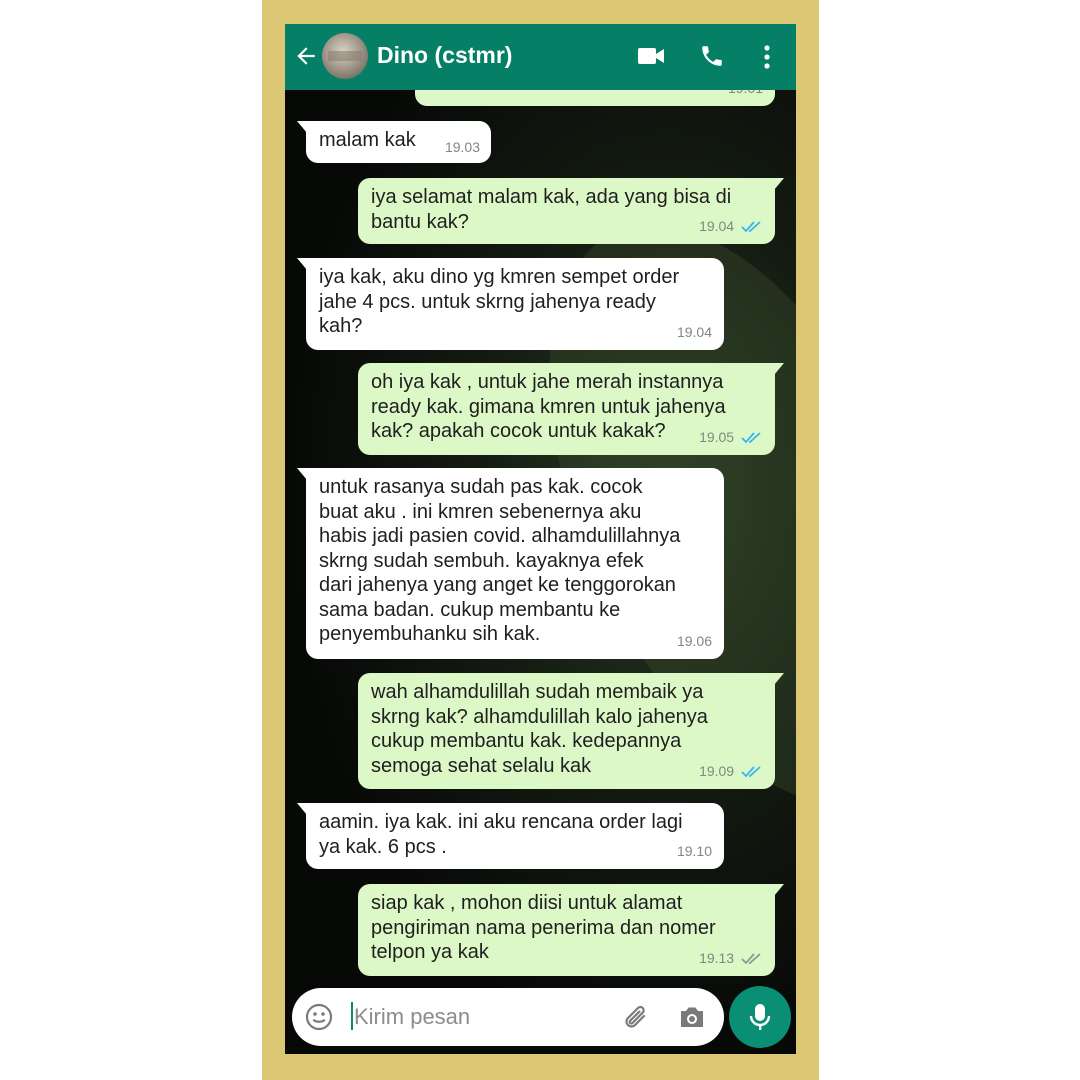  I want to click on message-time: 19.06, so click(694, 640).